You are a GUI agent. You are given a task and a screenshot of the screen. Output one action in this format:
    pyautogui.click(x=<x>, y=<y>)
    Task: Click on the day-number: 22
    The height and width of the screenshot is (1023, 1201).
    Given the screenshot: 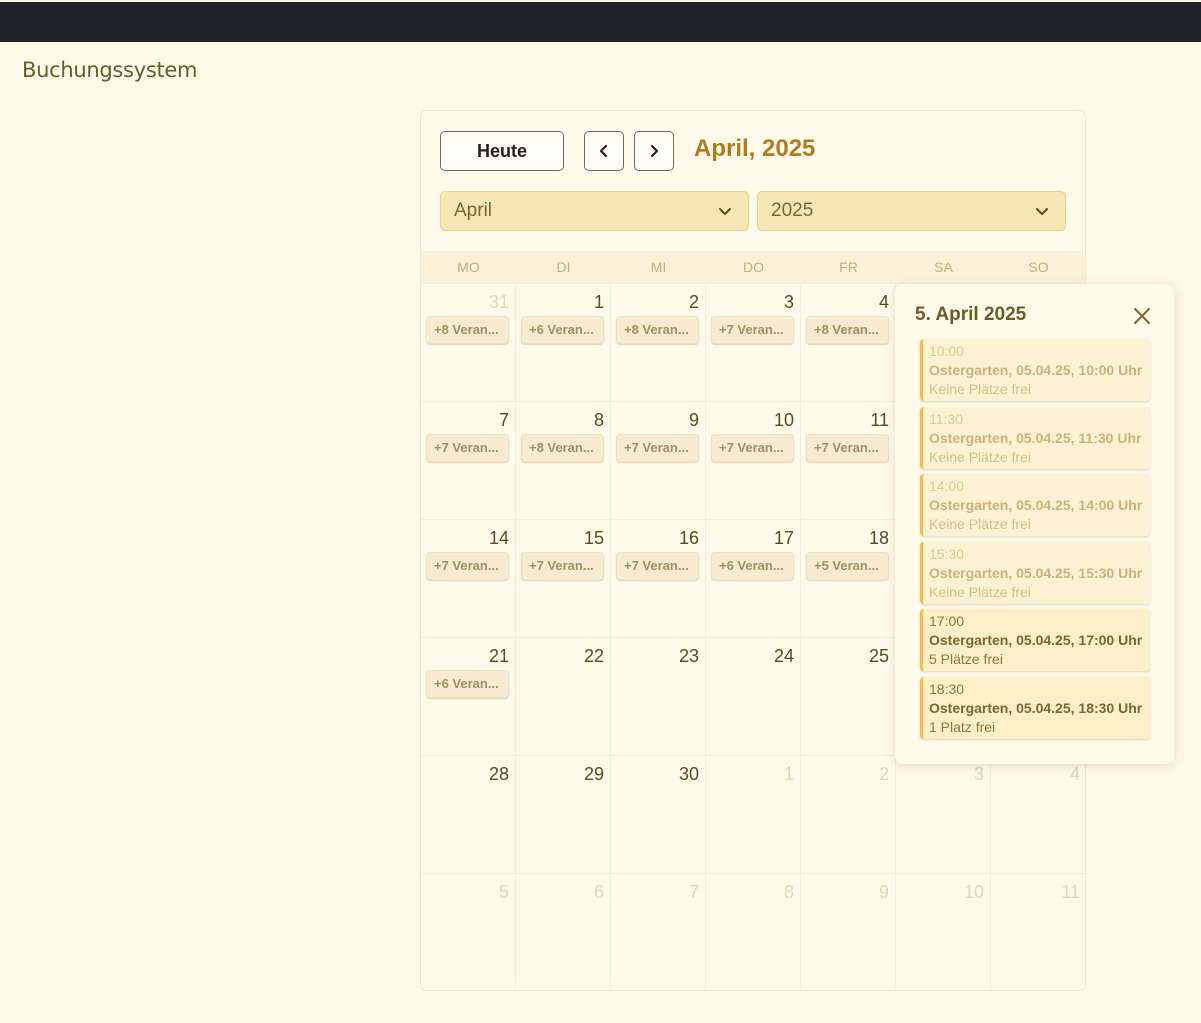 What is the action you would take?
    pyautogui.click(x=593, y=656)
    